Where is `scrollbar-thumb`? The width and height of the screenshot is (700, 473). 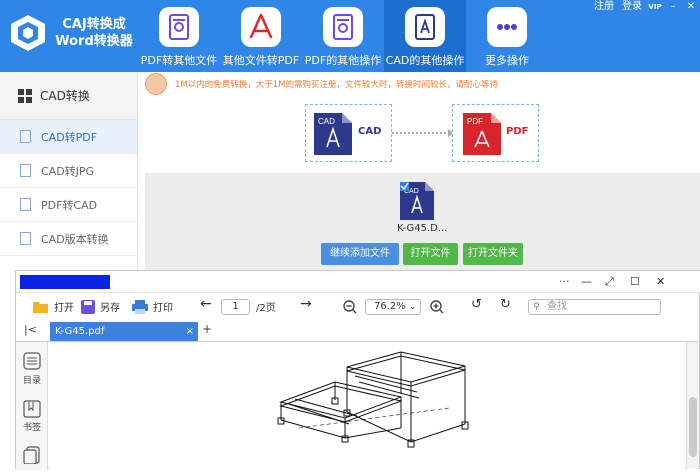 scrollbar-thumb is located at coordinates (693, 427).